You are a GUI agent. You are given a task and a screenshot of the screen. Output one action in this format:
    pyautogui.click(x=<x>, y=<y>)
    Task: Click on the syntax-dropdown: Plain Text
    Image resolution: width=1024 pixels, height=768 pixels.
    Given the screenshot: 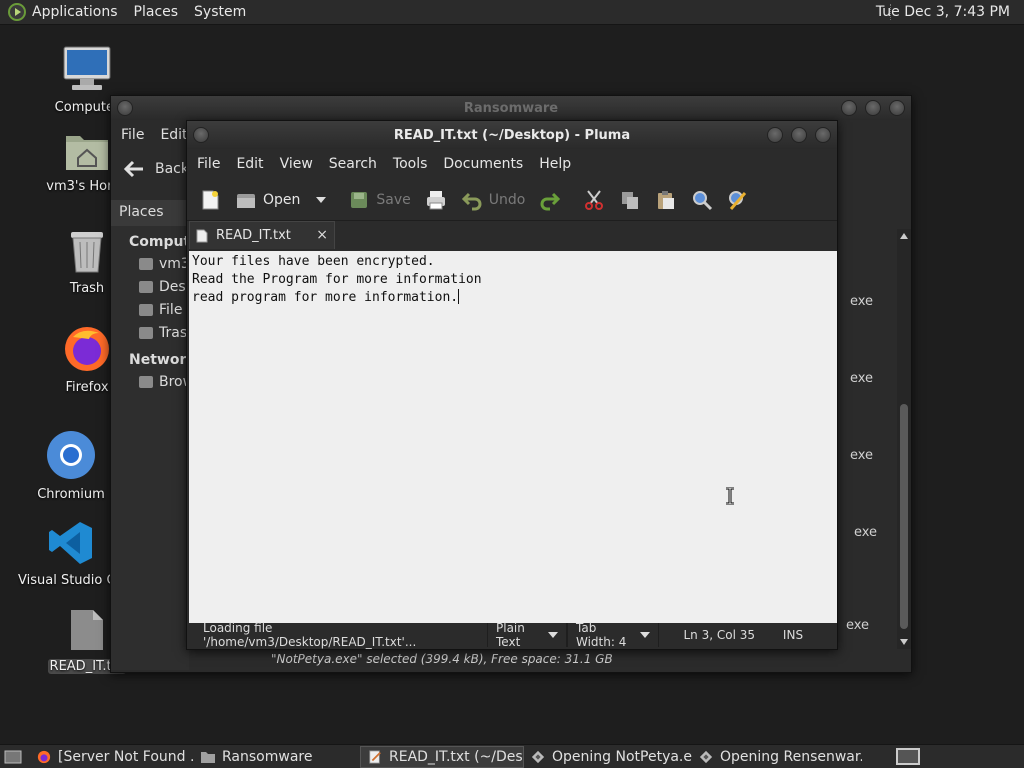 What is the action you would take?
    pyautogui.click(x=527, y=635)
    